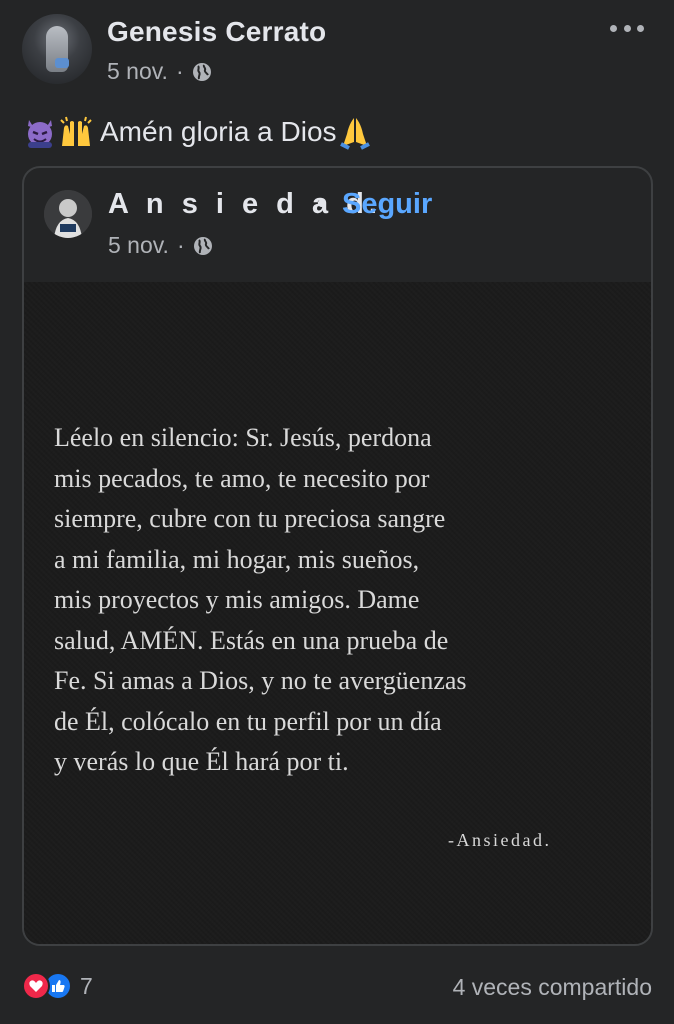  What do you see at coordinates (36, 986) in the screenshot?
I see `love-reaction-icon` at bounding box center [36, 986].